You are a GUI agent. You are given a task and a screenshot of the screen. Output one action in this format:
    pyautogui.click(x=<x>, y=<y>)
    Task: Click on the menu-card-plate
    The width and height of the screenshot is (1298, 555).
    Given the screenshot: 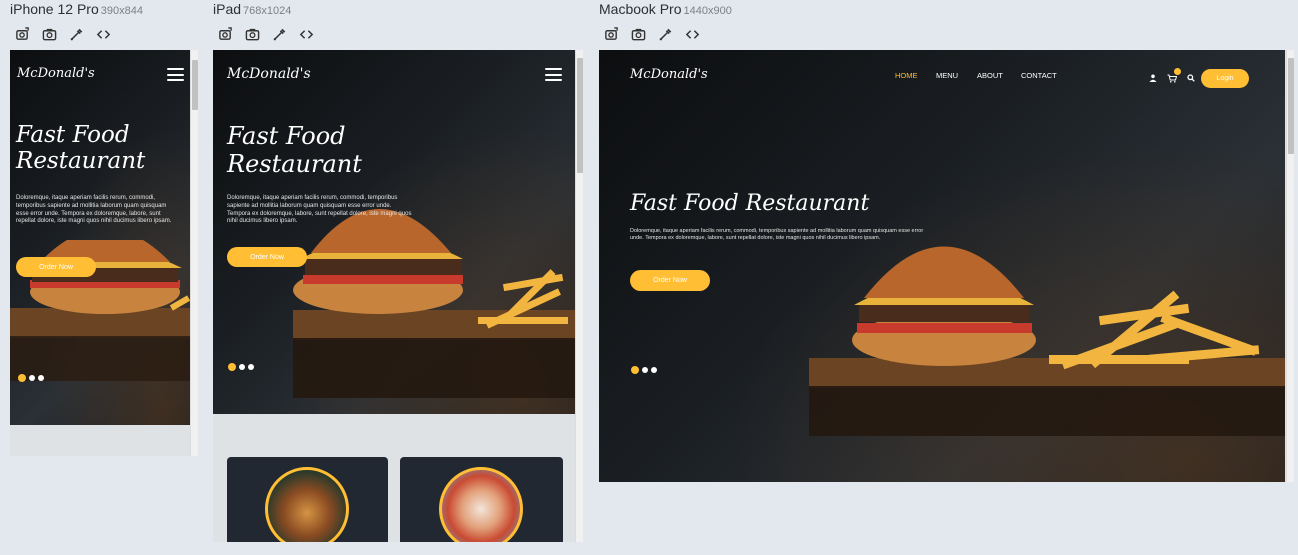 What is the action you would take?
    pyautogui.click(x=481, y=499)
    